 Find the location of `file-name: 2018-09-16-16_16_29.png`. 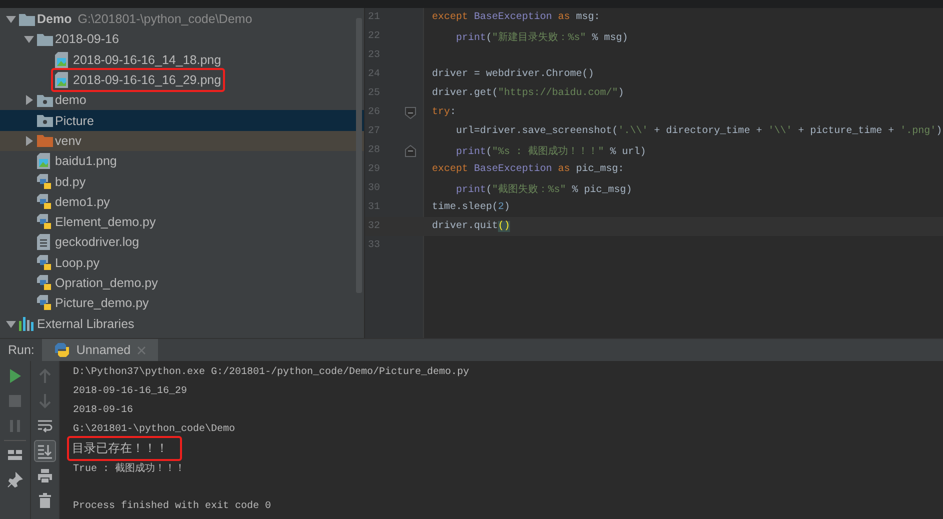

file-name: 2018-09-16-16_16_29.png is located at coordinates (147, 80).